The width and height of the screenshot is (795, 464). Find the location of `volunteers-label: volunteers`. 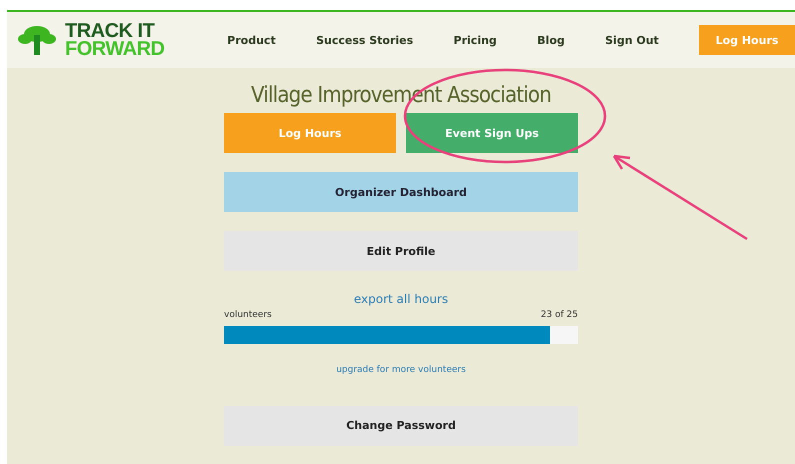

volunteers-label: volunteers is located at coordinates (248, 315).